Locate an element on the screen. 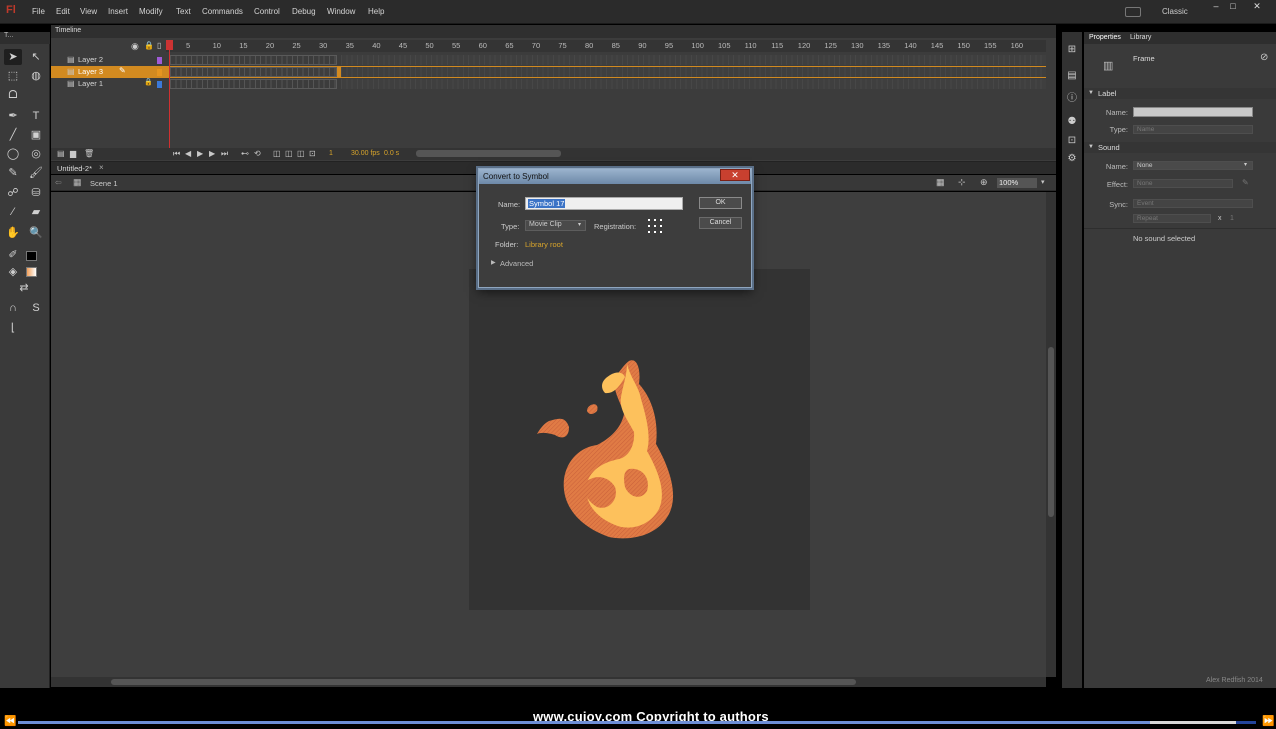 The image size is (1276, 729). menu-debug: Debug is located at coordinates (304, 11).